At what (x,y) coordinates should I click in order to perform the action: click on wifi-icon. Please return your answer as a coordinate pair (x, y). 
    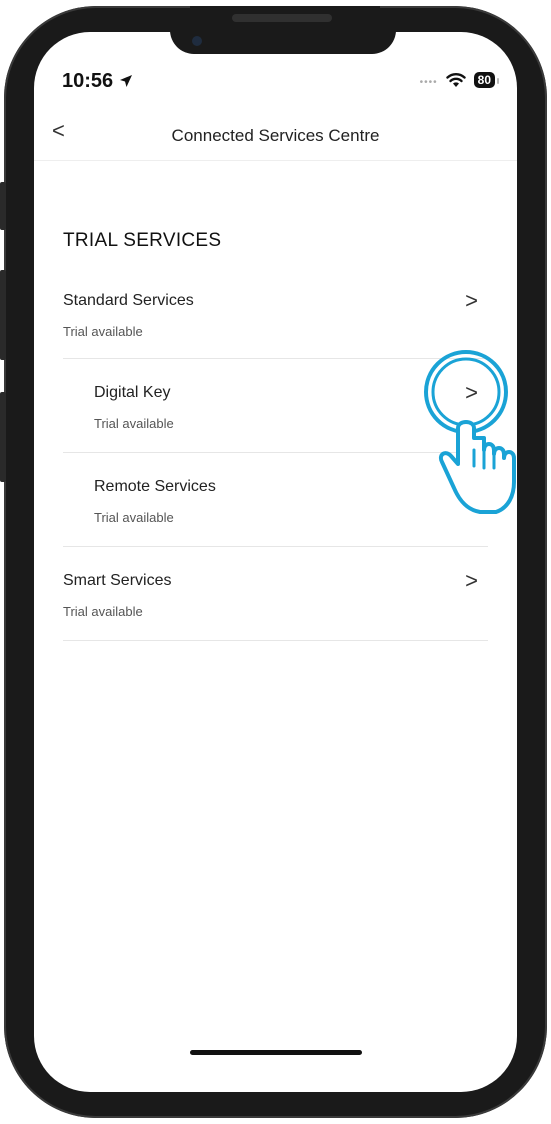
    Looking at the image, I should click on (455, 80).